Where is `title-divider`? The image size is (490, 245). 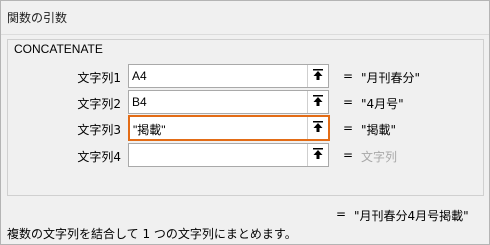 title-divider is located at coordinates (245, 34).